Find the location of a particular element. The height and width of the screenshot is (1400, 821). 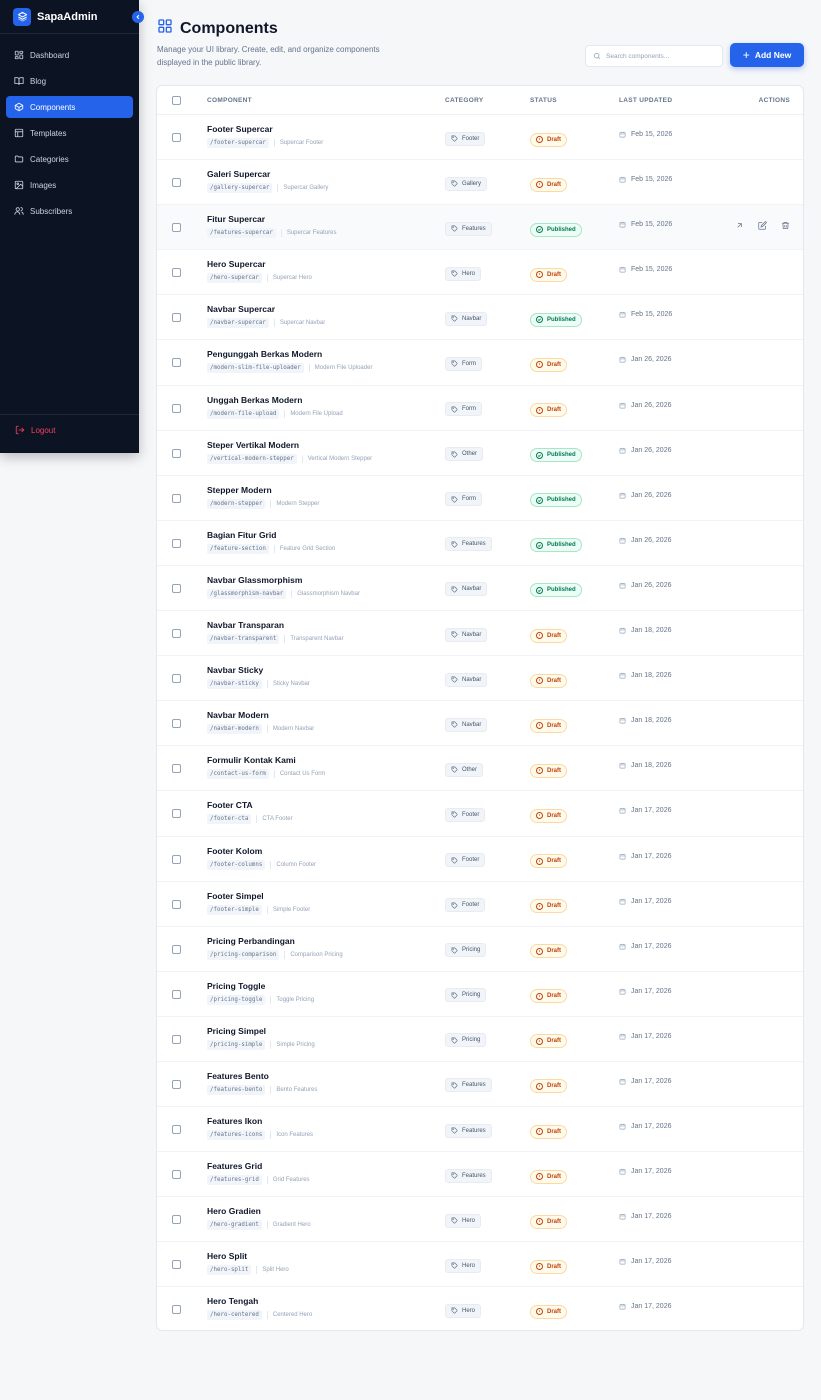

component-name: Footer Supercar is located at coordinates (265, 129).